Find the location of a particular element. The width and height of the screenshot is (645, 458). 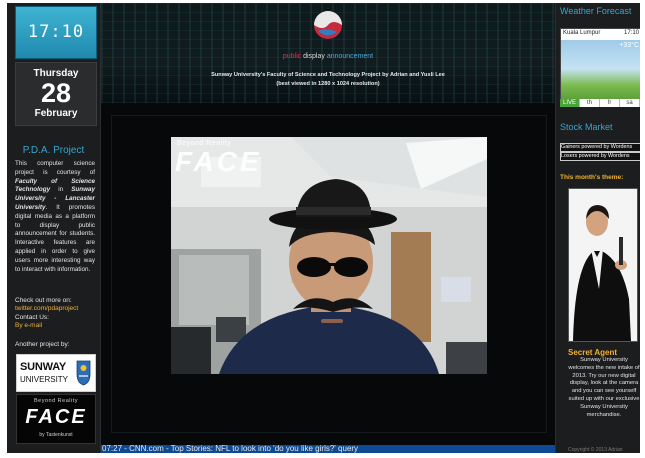

weather-tabs: LIVE th fr sa is located at coordinates (600, 103).